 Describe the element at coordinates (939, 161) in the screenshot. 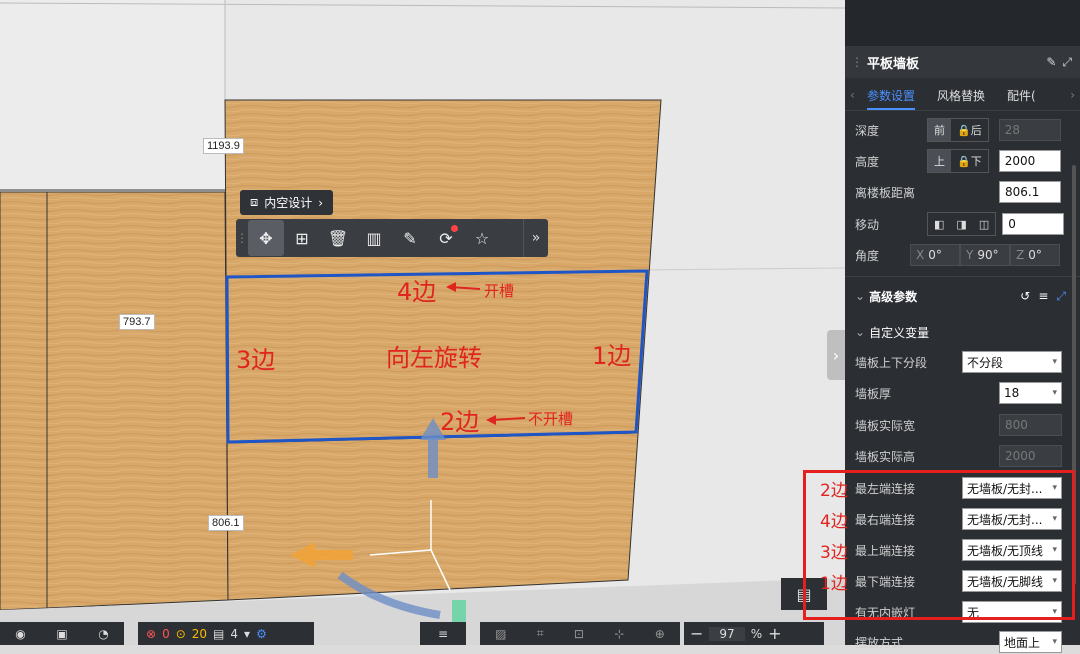

I see `up-option: 上` at that location.